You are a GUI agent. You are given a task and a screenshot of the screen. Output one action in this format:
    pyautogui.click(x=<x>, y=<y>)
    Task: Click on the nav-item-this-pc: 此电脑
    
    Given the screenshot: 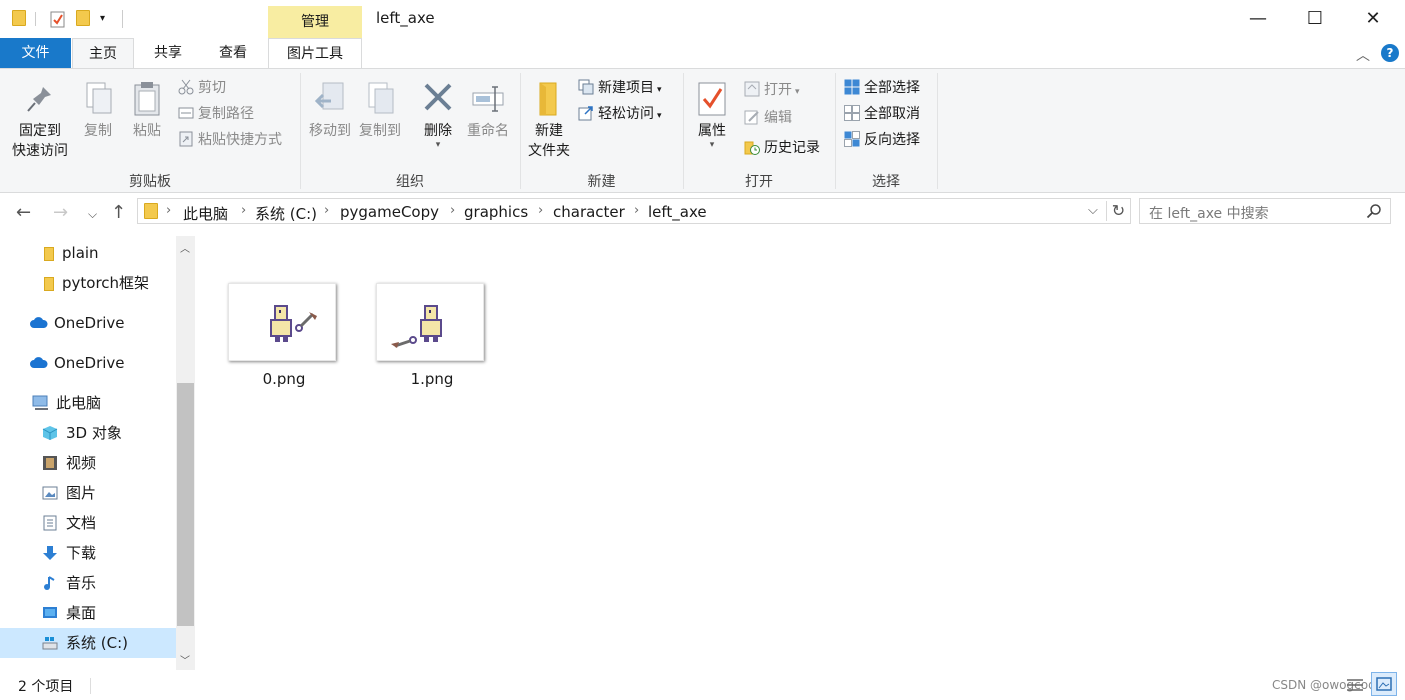 What is the action you would take?
    pyautogui.click(x=66, y=403)
    